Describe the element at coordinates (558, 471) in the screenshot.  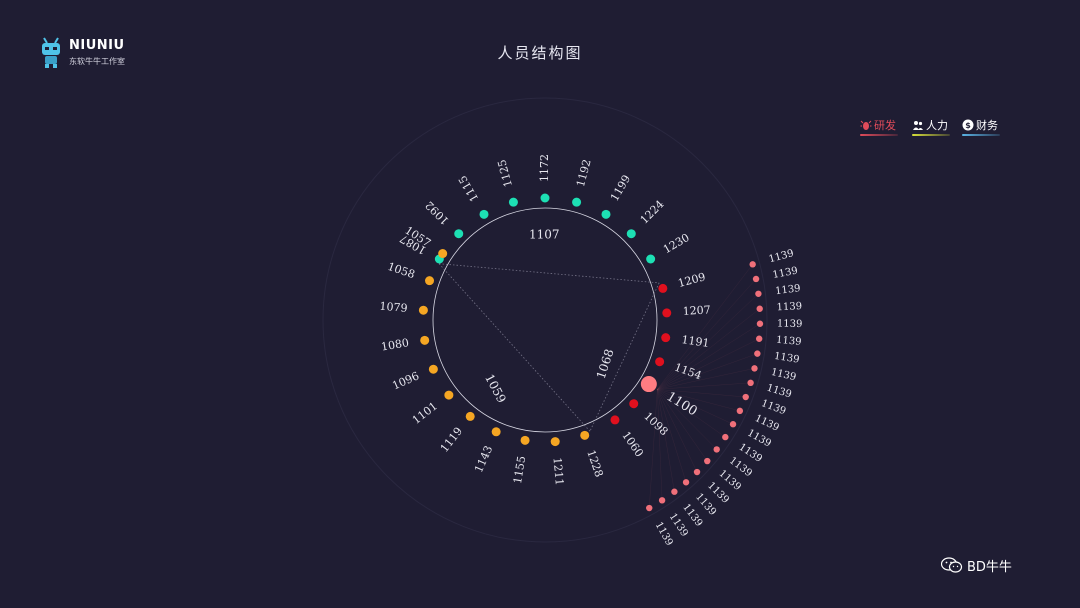
I see `node-label: 1211` at that location.